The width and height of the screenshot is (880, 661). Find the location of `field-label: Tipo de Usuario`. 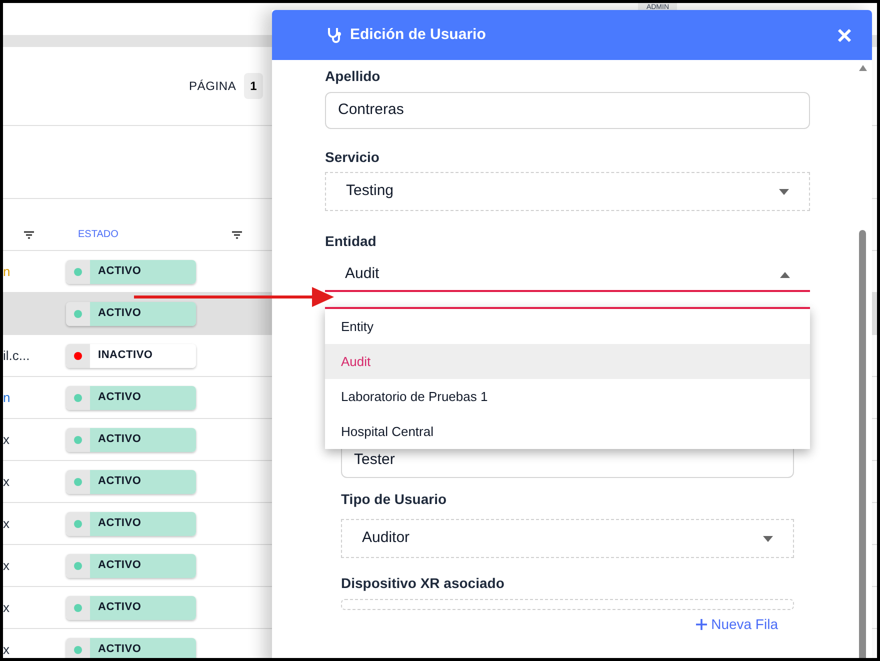

field-label: Tipo de Usuario is located at coordinates (394, 499).